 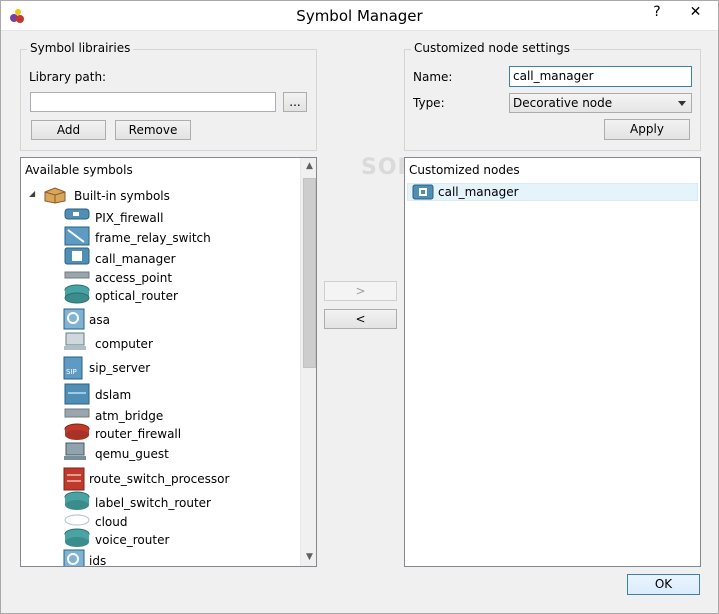 I want to click on type-label: Type:, so click(x=429, y=103).